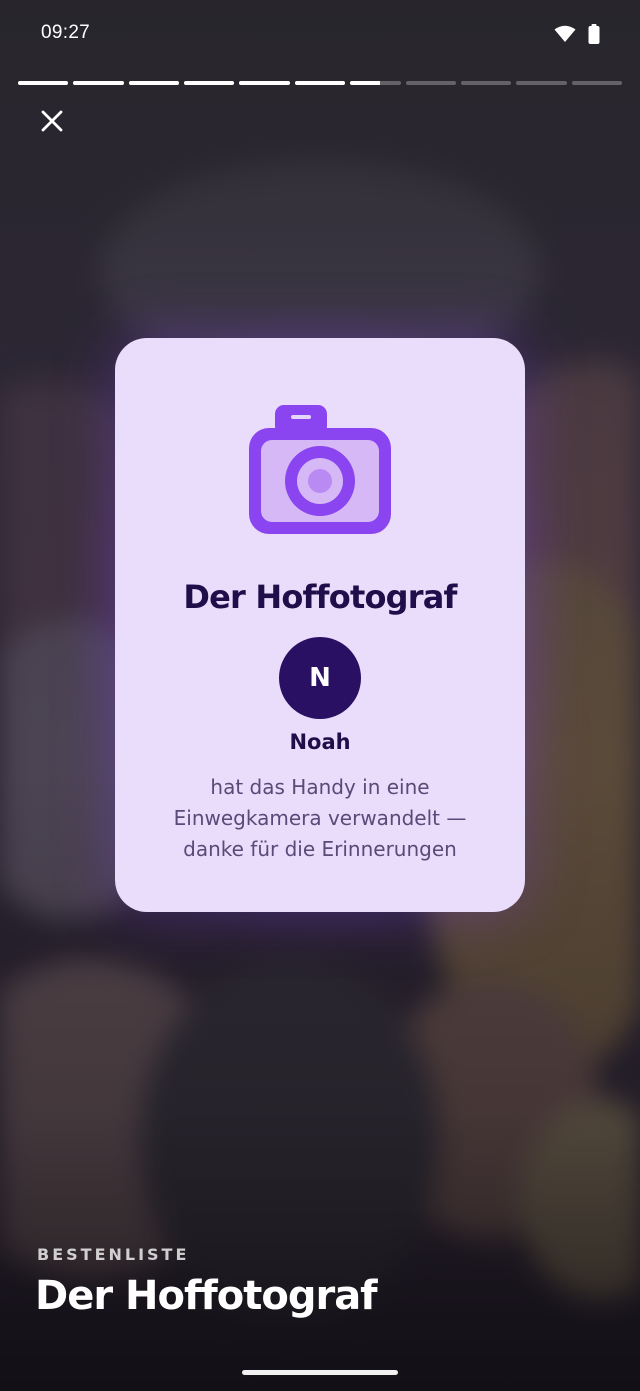  What do you see at coordinates (320, 1372) in the screenshot?
I see `home-indicator` at bounding box center [320, 1372].